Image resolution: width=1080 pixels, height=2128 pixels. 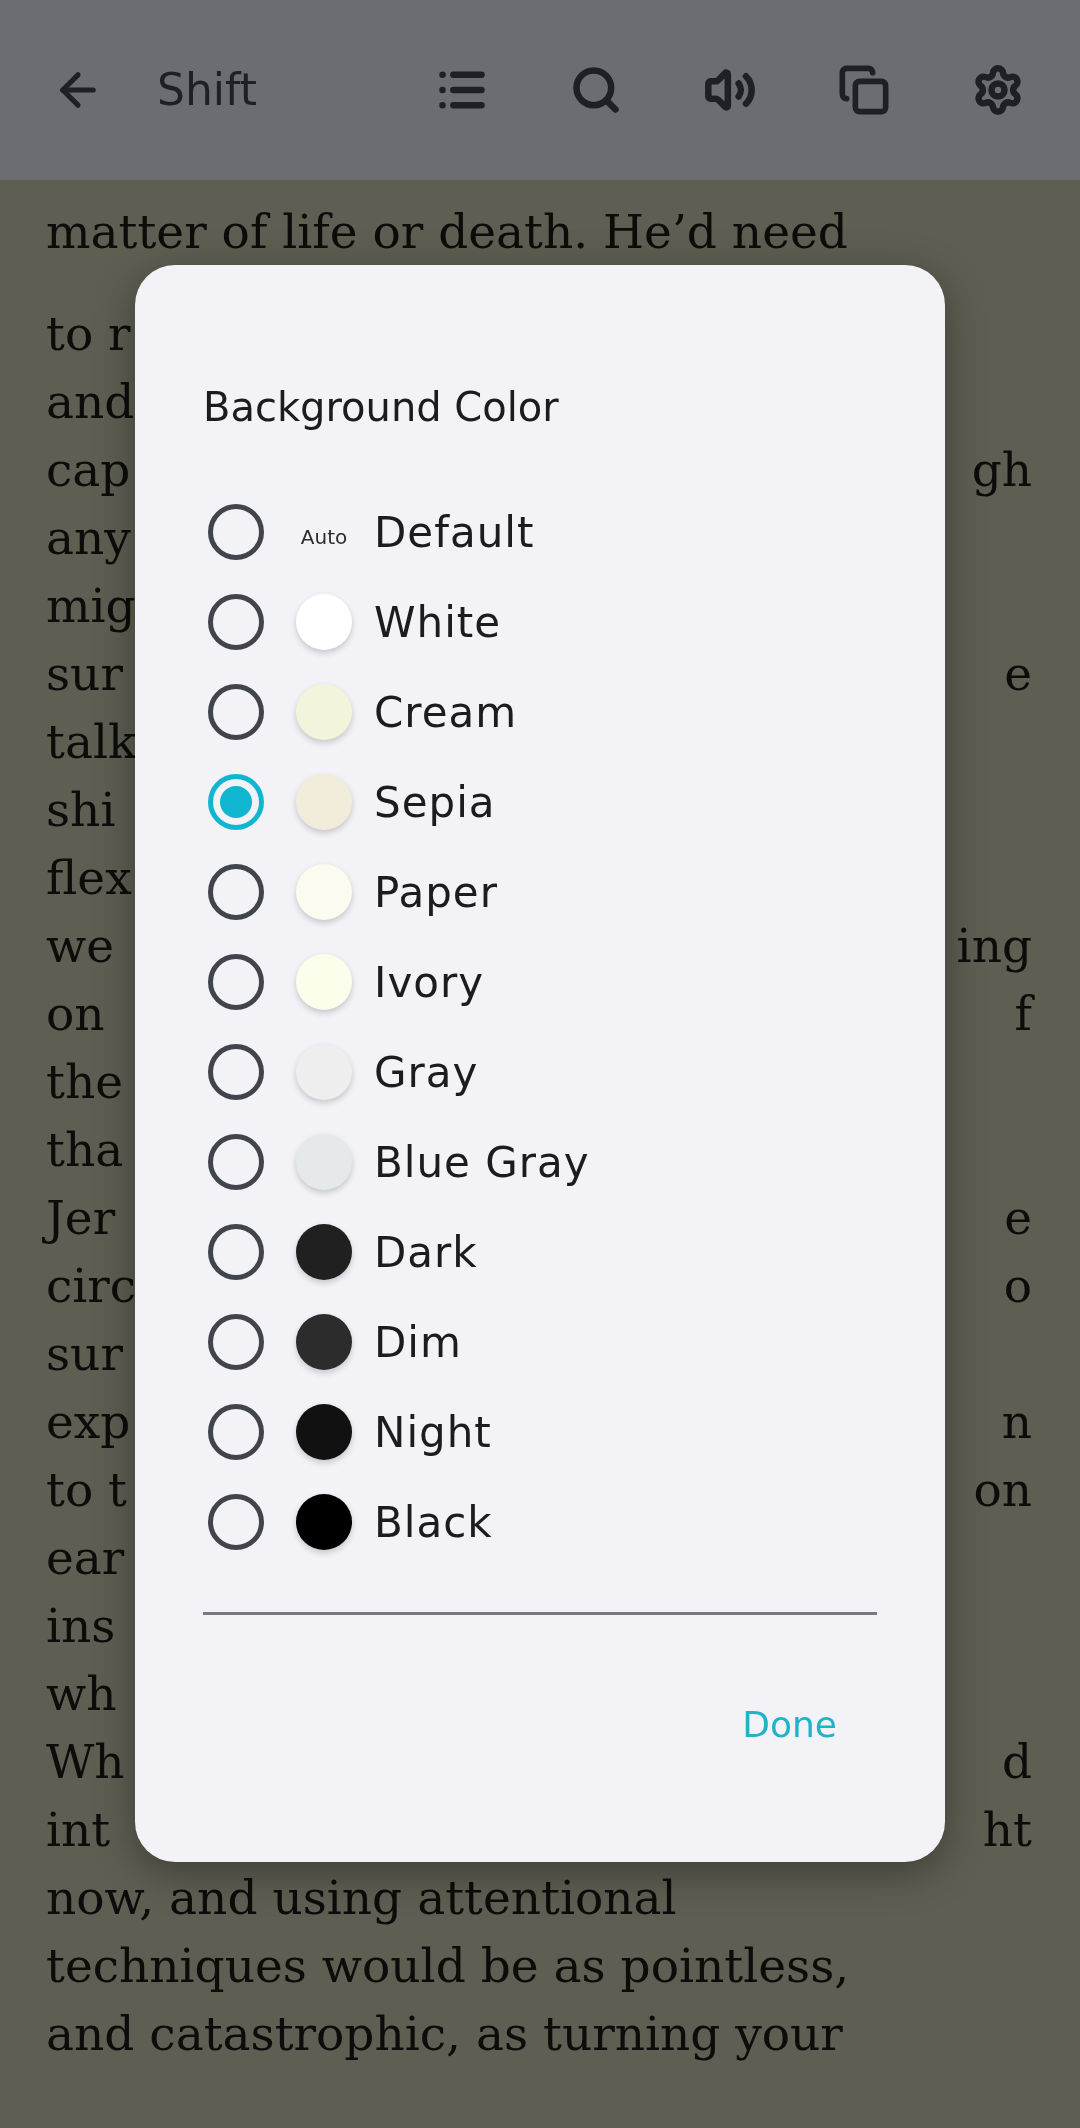 What do you see at coordinates (86, 1490) in the screenshot?
I see `book-text-line: to t` at bounding box center [86, 1490].